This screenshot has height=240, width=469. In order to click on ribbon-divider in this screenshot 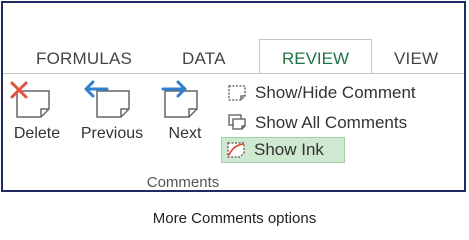, I will do `click(233, 73)`.